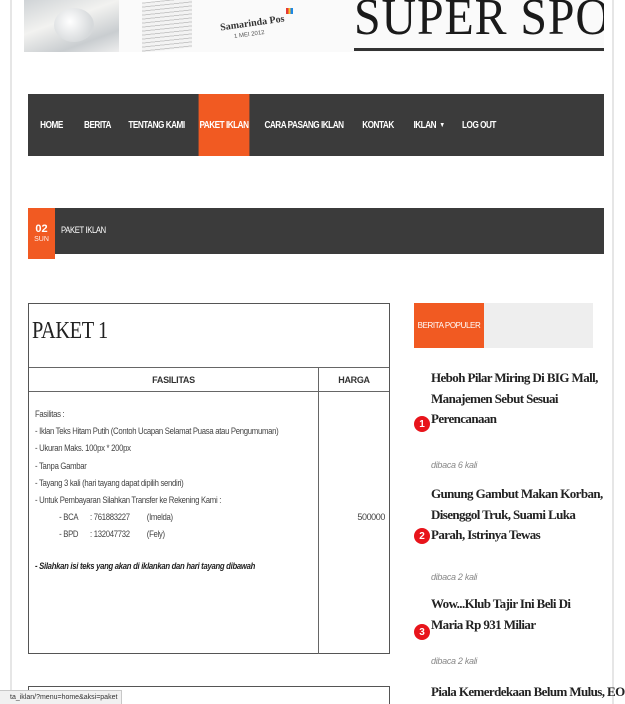 This screenshot has height=704, width=625. I want to click on breadcrumb-bar: 02 SUN PAKET IKLAN, so click(316, 233).